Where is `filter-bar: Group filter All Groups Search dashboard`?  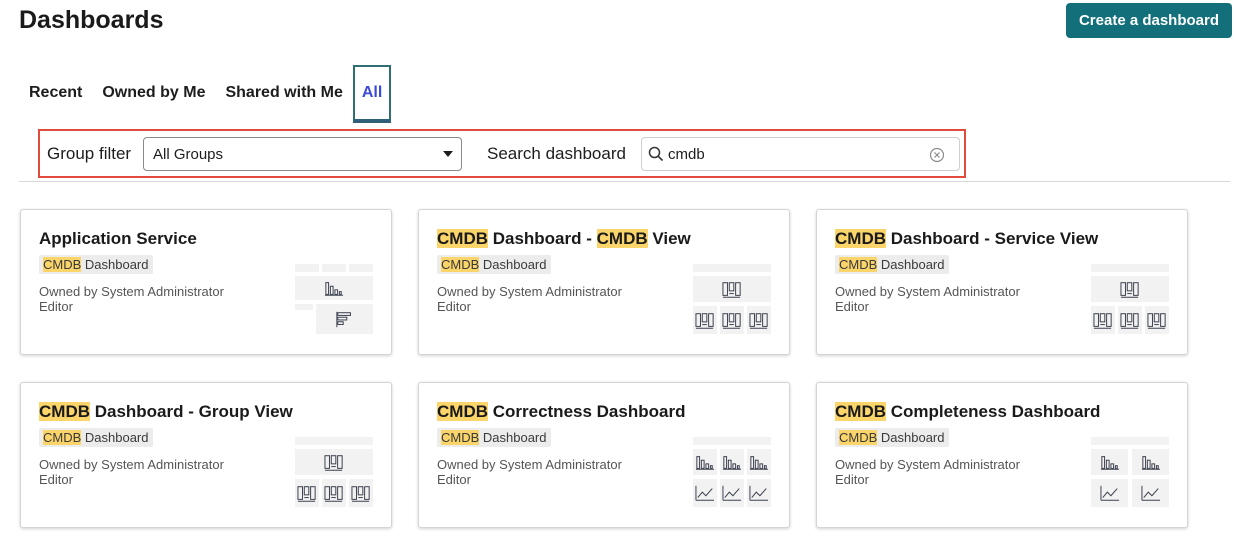 filter-bar: Group filter All Groups Search dashboard is located at coordinates (502, 153).